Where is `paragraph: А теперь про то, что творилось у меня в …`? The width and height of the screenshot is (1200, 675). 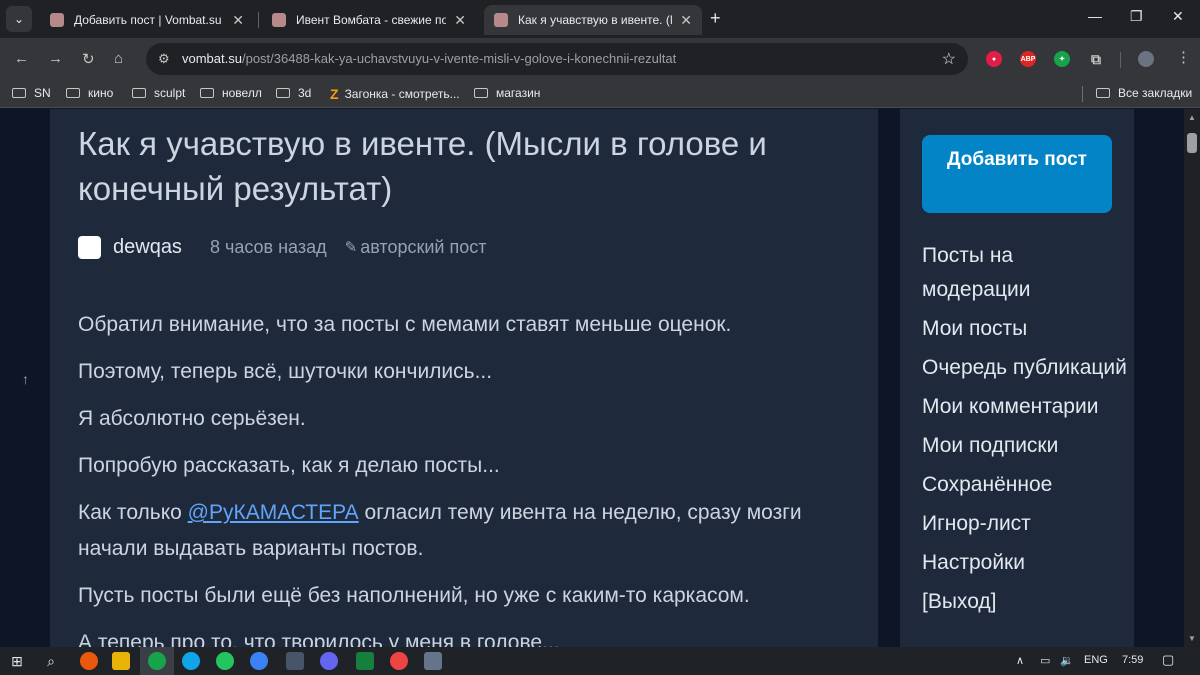
paragraph: А теперь про то, что творилось у меня в … is located at coordinates (319, 639).